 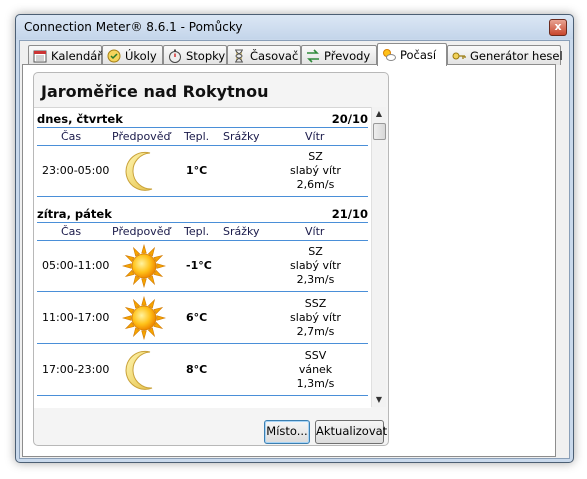 I want to click on forecast-wind: SZ slabý vítr 2,3m/s, so click(x=315, y=265).